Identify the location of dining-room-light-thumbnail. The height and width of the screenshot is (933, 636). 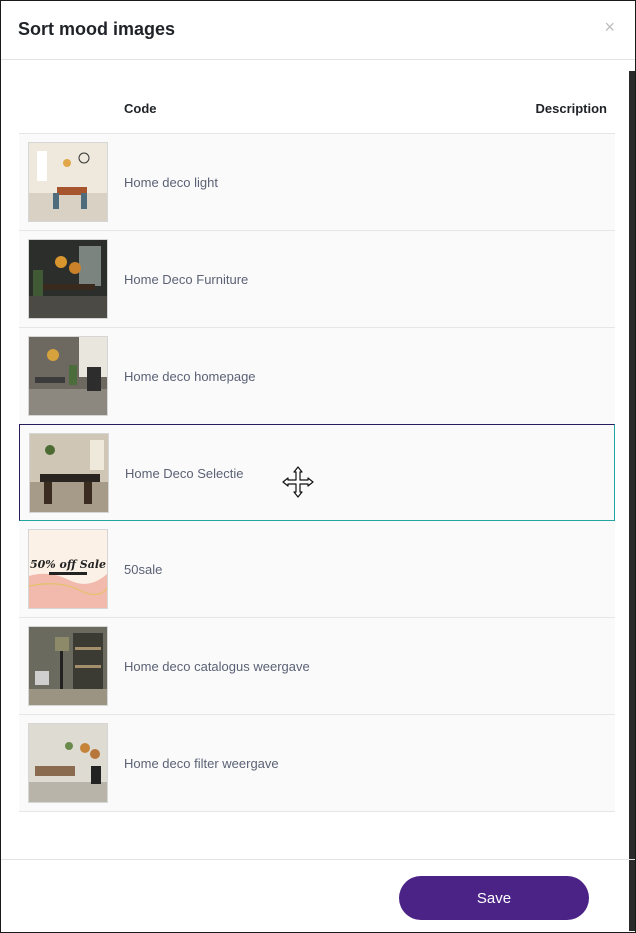
(68, 182).